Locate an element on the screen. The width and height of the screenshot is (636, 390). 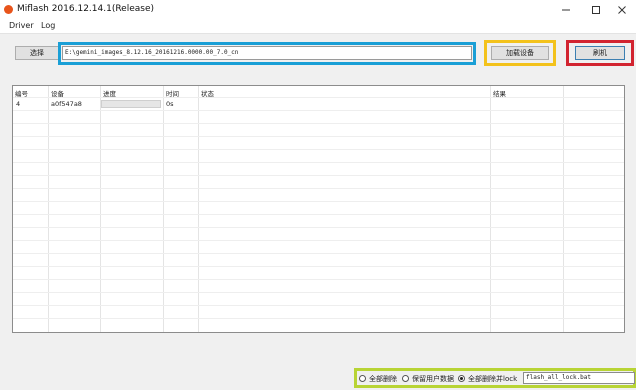
close-icon is located at coordinates (622, 10).